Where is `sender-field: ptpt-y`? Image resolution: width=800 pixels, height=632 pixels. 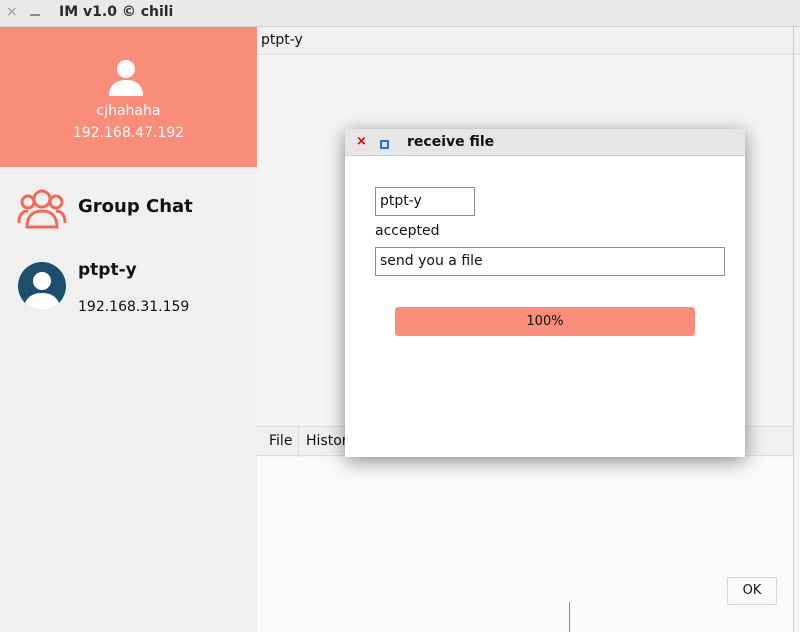 sender-field: ptpt-y is located at coordinates (425, 201).